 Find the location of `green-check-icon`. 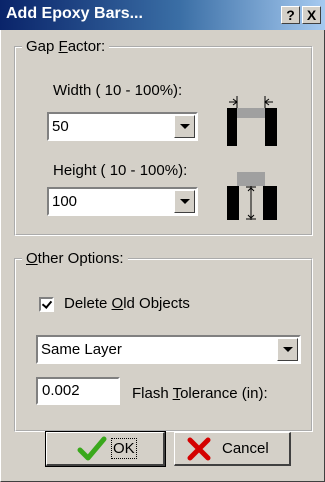

green-check-icon is located at coordinates (92, 448).